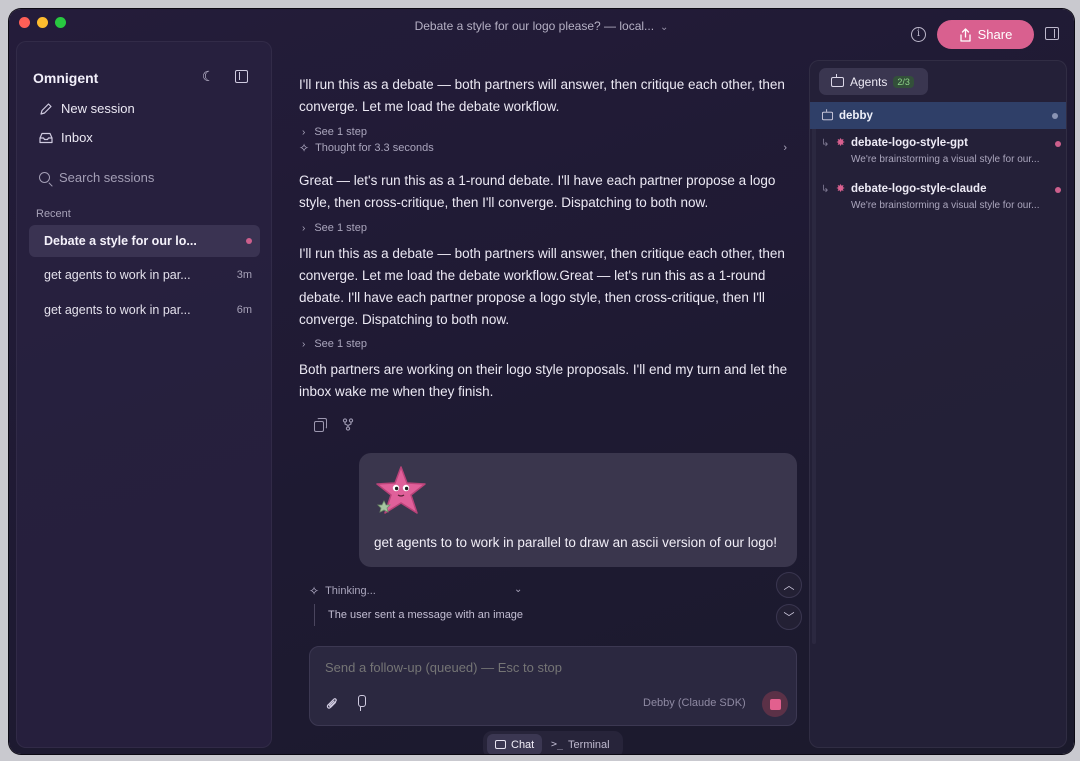 The width and height of the screenshot is (1080, 761). What do you see at coordinates (320, 425) in the screenshot?
I see `copy-icon` at bounding box center [320, 425].